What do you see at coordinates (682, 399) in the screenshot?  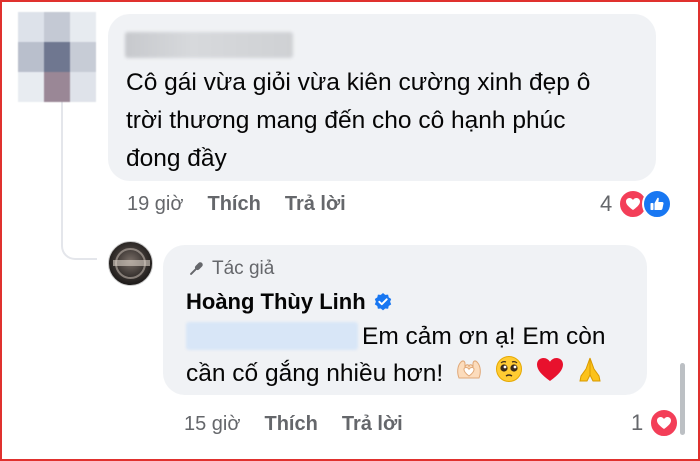 I see `scrollbar` at bounding box center [682, 399].